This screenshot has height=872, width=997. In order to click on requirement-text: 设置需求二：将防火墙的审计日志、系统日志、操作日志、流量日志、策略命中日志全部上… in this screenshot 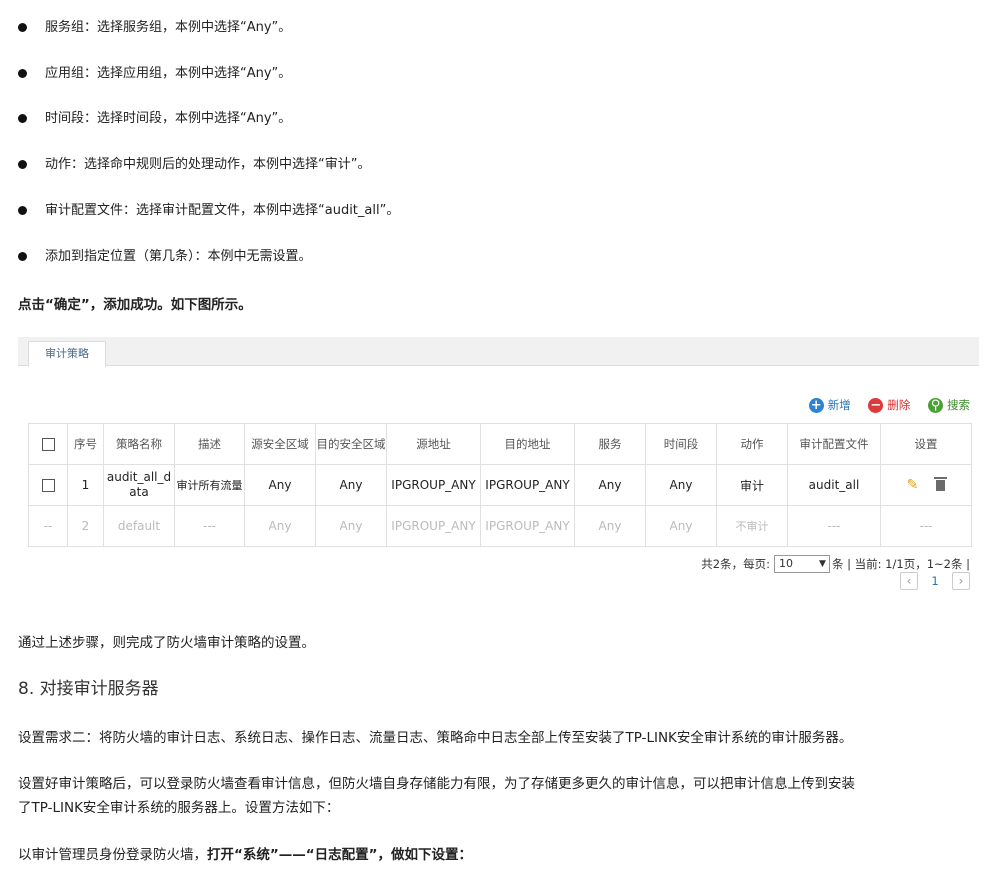, I will do `click(435, 738)`.